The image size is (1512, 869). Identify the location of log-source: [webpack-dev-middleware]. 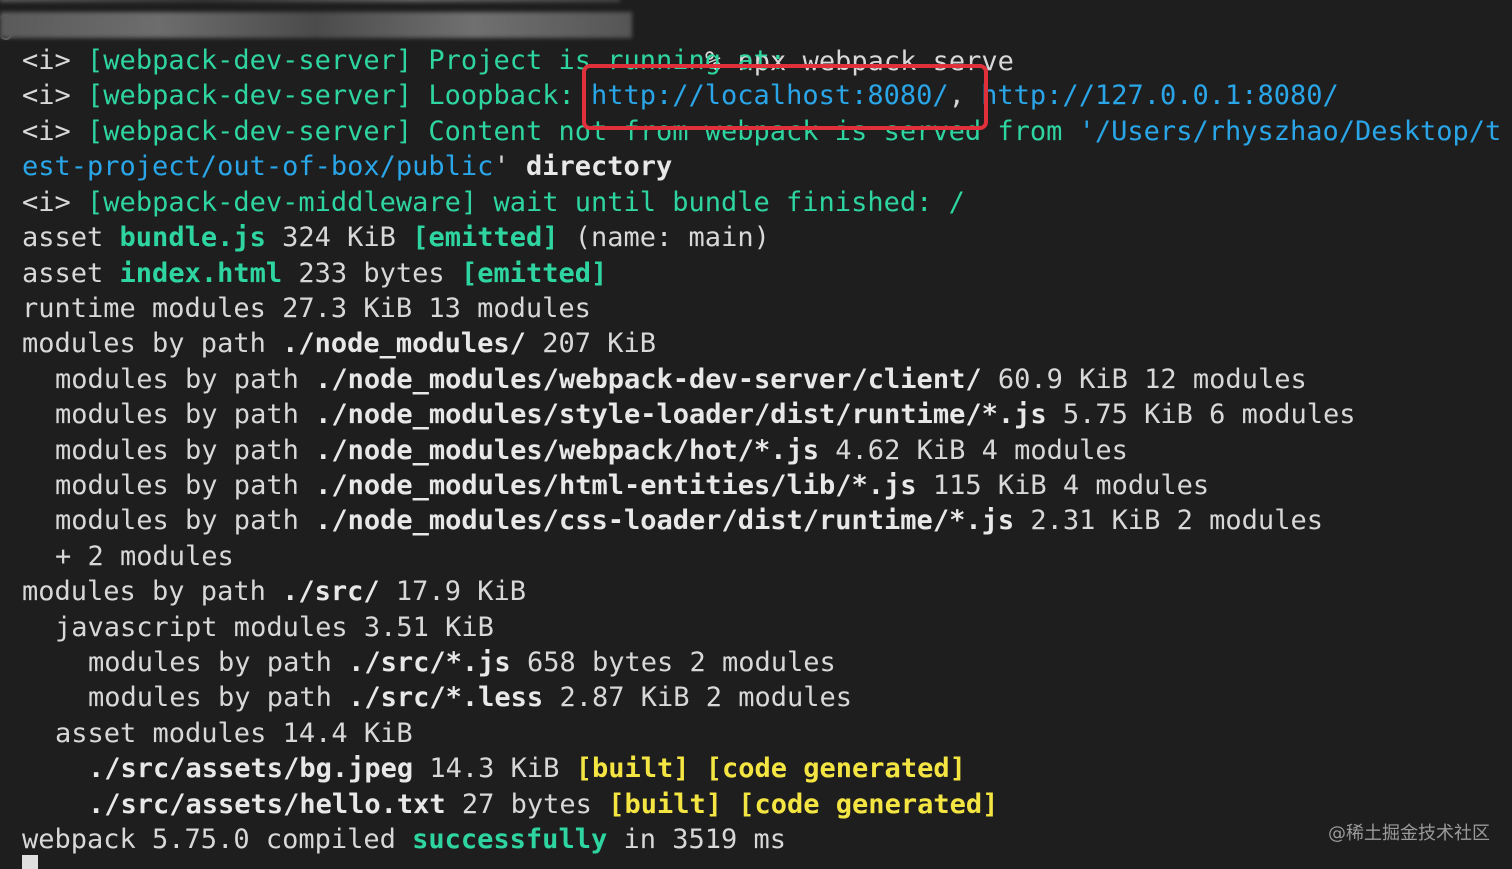
(282, 202).